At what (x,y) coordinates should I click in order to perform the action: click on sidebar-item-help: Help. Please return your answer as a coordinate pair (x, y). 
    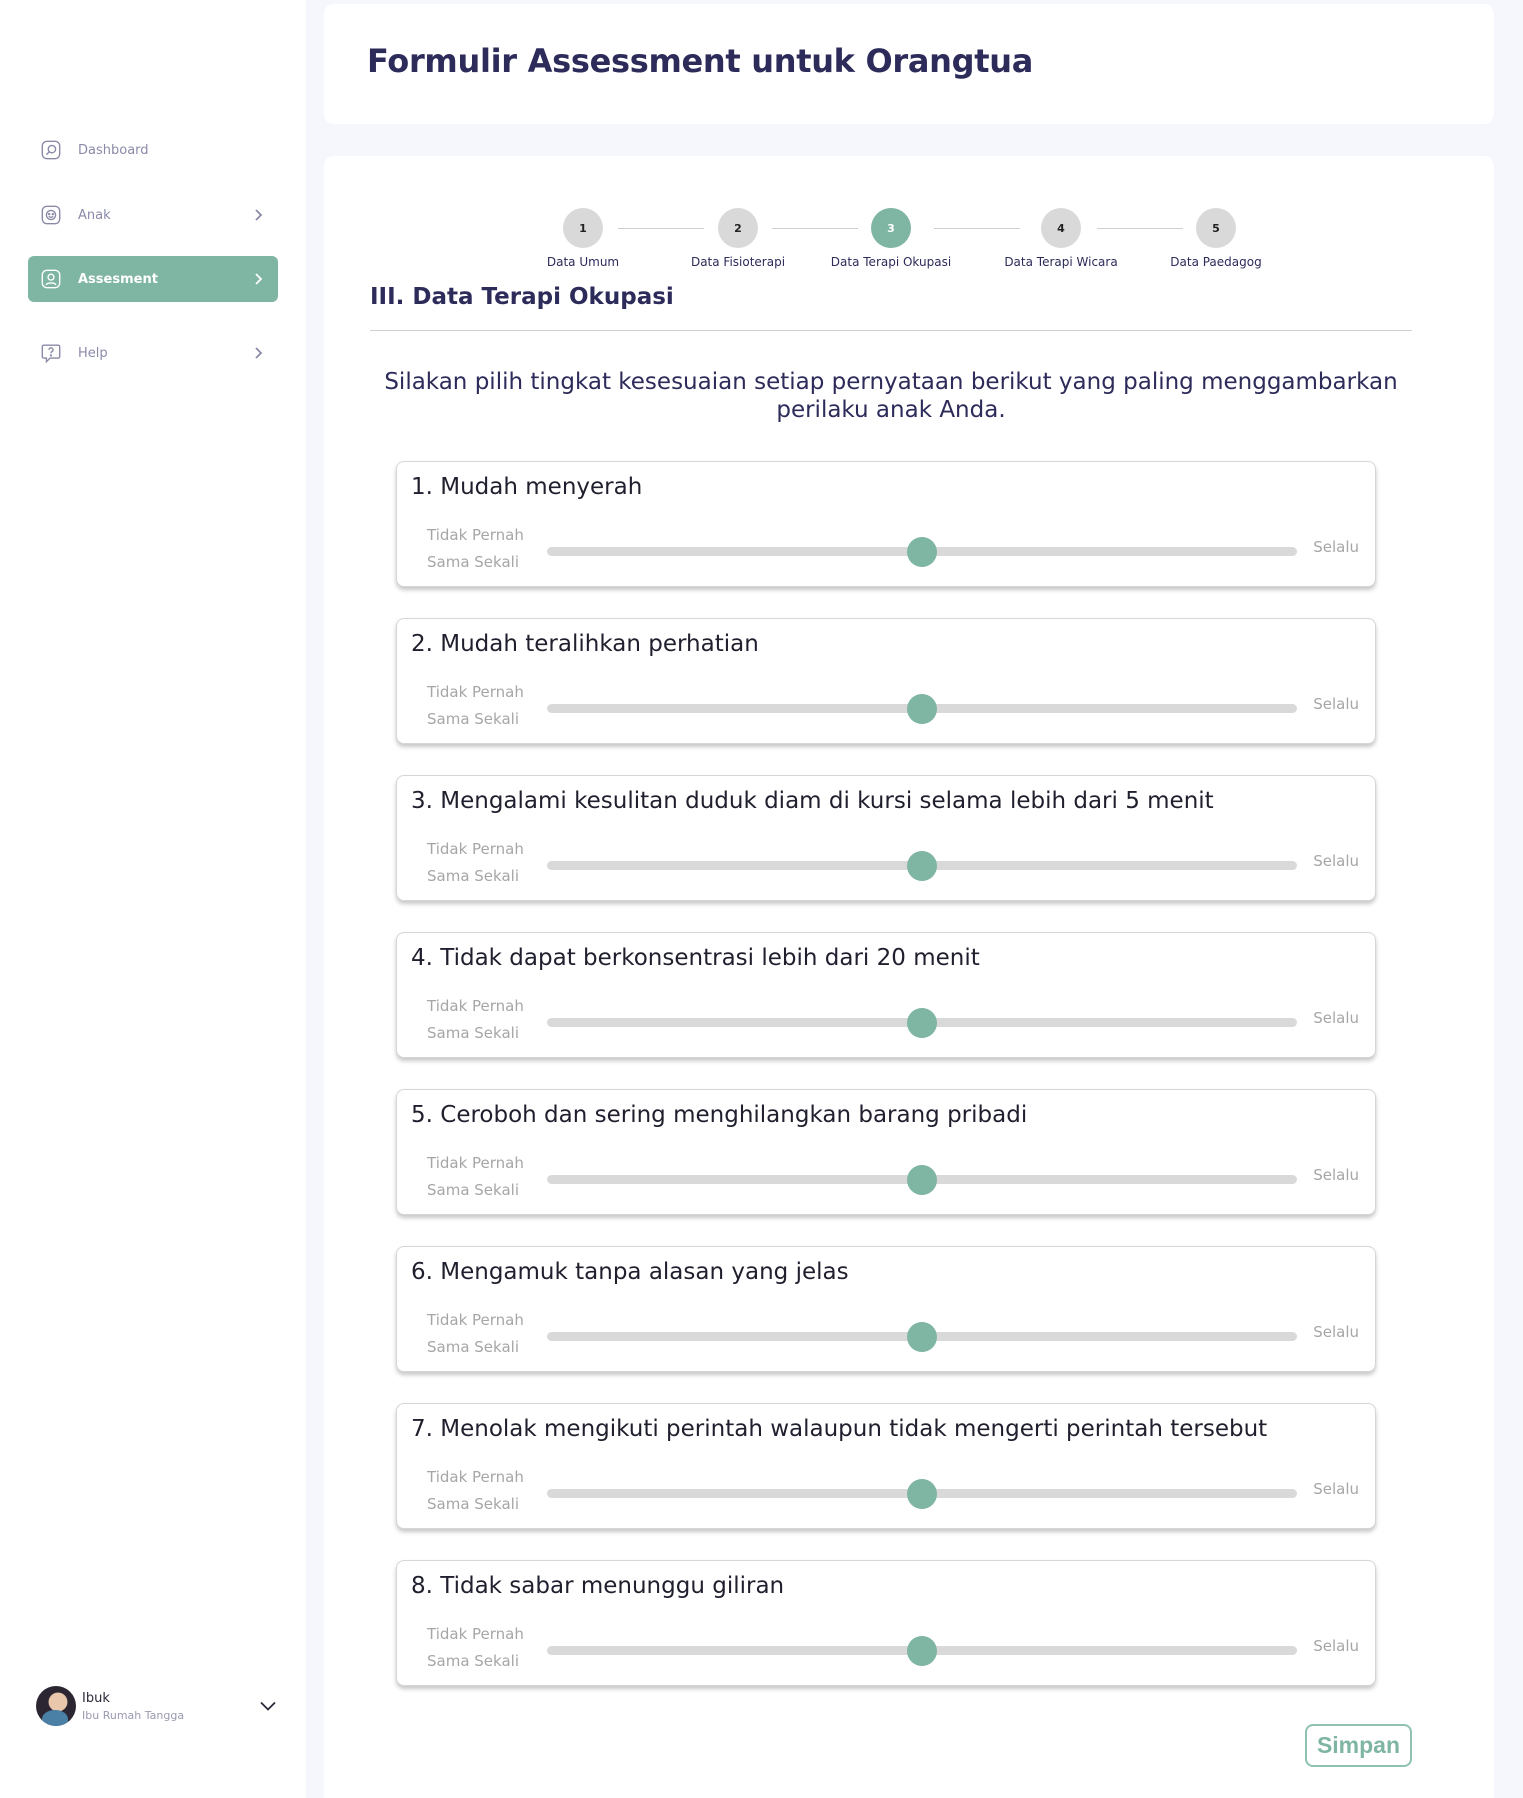
    Looking at the image, I should click on (153, 353).